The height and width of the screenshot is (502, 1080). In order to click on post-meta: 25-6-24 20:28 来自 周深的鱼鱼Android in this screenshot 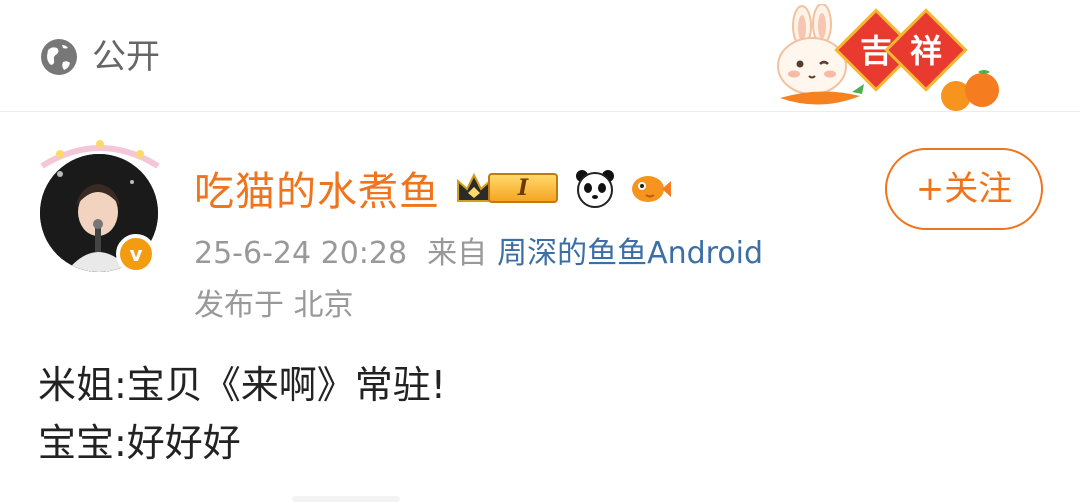, I will do `click(478, 250)`.